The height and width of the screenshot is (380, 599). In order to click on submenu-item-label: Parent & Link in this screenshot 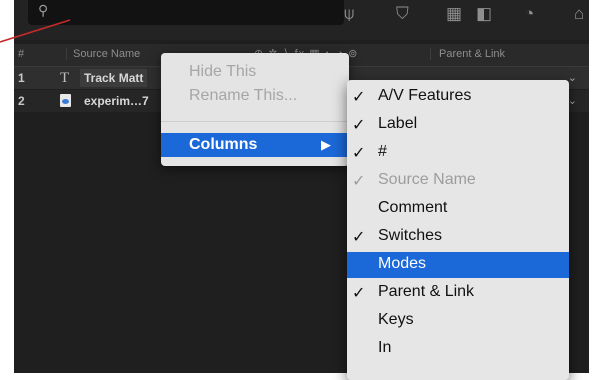, I will do `click(426, 291)`.